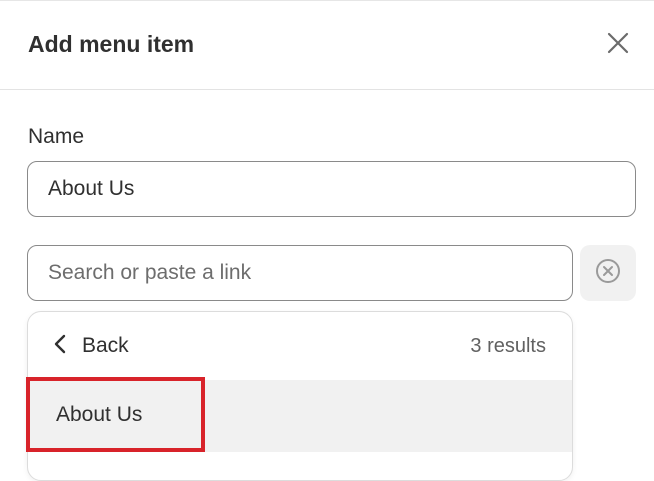 The width and height of the screenshot is (654, 481). Describe the element at coordinates (111, 44) in the screenshot. I see `dialog-title: Add menu item` at that location.